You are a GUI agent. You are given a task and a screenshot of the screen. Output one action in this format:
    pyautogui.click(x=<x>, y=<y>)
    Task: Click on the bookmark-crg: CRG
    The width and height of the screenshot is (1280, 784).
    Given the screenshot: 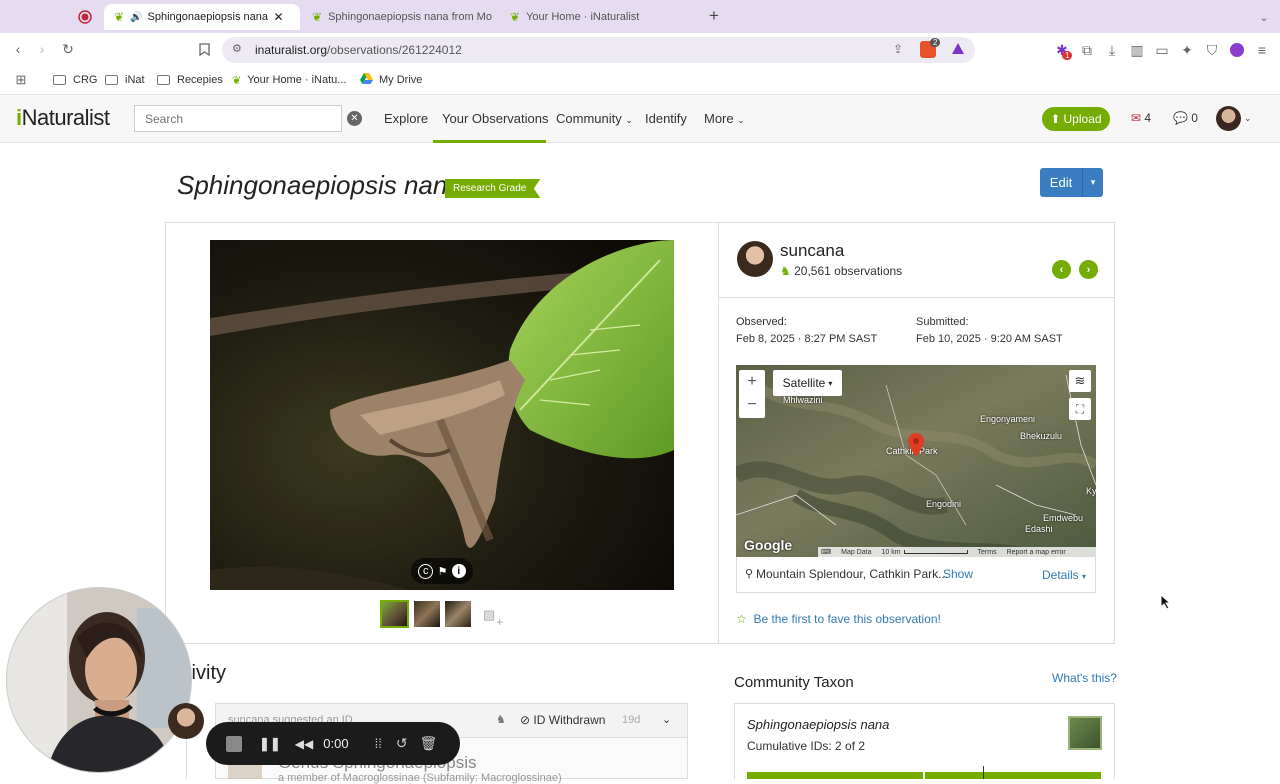 What is the action you would take?
    pyautogui.click(x=75, y=80)
    